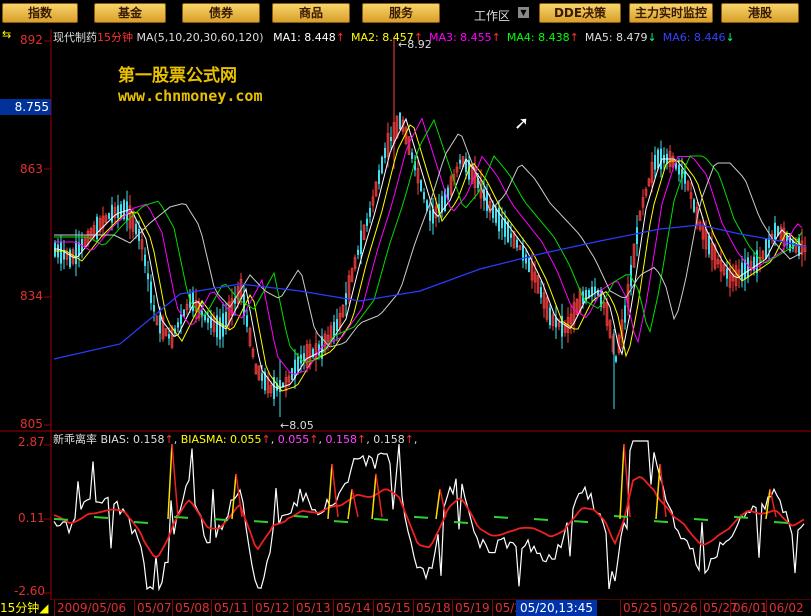 This screenshot has height=616, width=811. Describe the element at coordinates (200, 37) in the screenshot. I see `ma-title: MA(5,10,20,30,60,120)` at that location.